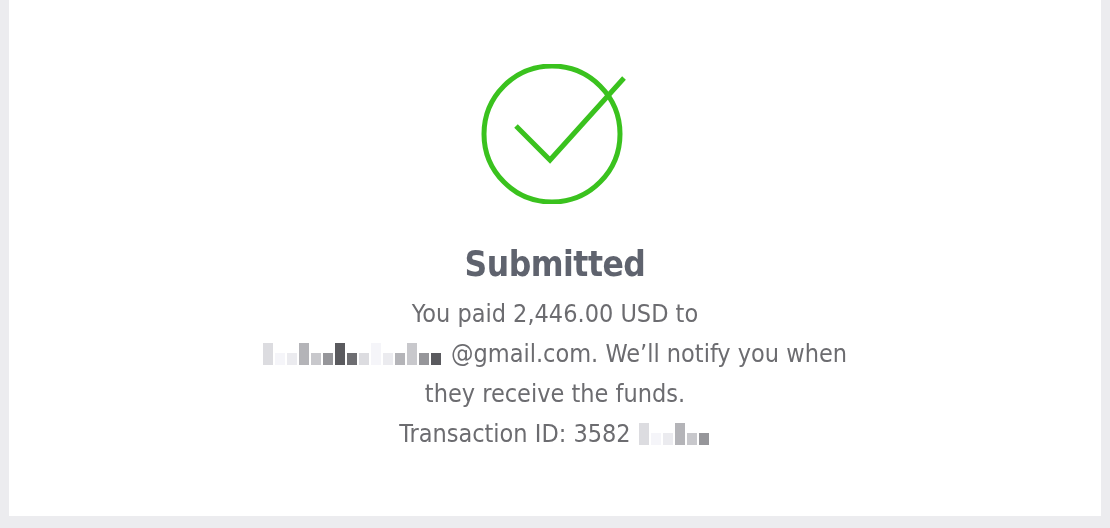 The height and width of the screenshot is (528, 1110). What do you see at coordinates (648, 354) in the screenshot?
I see `message-text: @gmail.com. We’ll notify you when` at bounding box center [648, 354].